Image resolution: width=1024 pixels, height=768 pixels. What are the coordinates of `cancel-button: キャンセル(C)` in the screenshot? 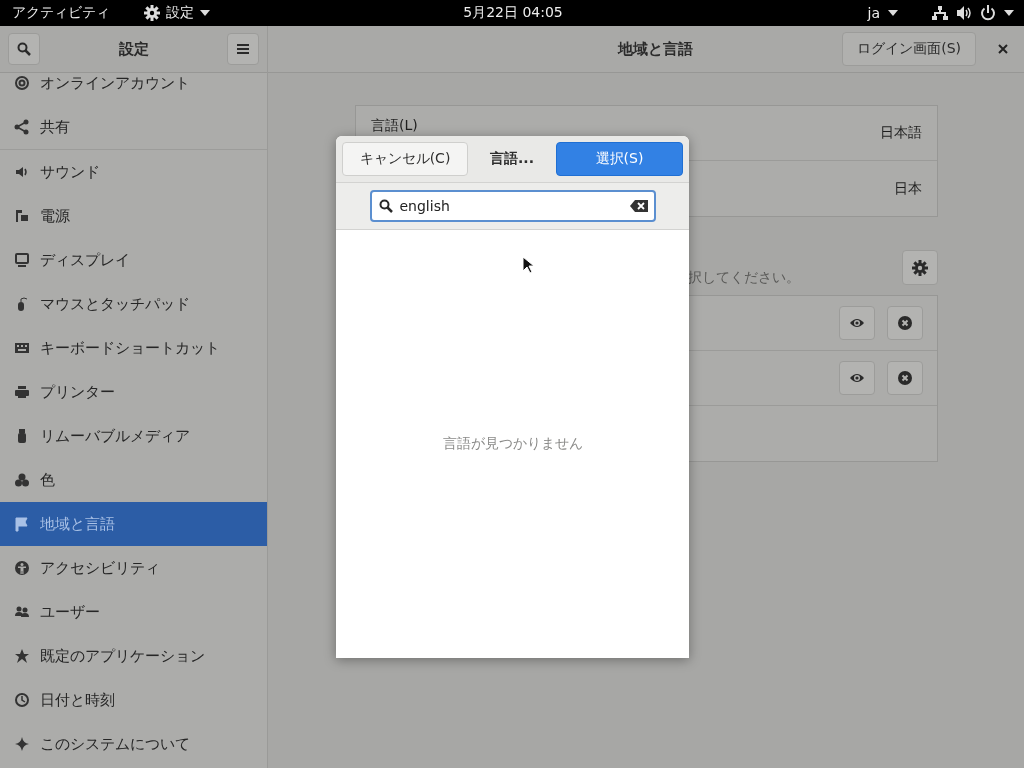 It's located at (405, 159).